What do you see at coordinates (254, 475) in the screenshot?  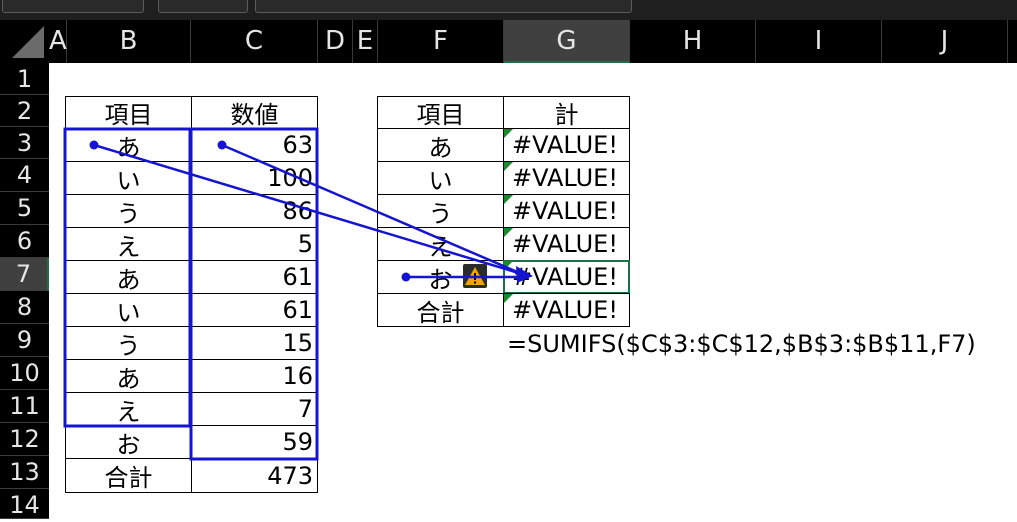 I see `left-table-total-value: 473` at bounding box center [254, 475].